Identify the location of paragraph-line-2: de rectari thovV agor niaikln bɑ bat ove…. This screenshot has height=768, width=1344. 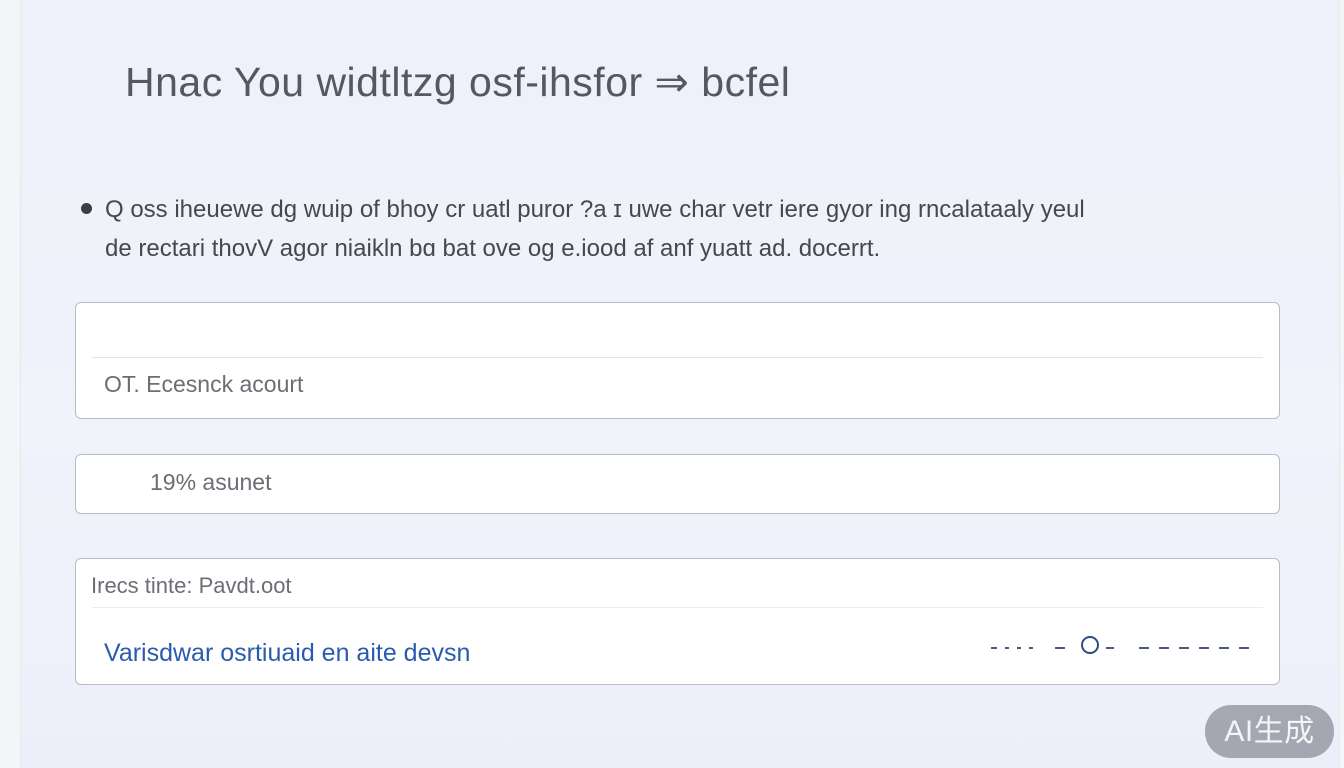
(493, 248).